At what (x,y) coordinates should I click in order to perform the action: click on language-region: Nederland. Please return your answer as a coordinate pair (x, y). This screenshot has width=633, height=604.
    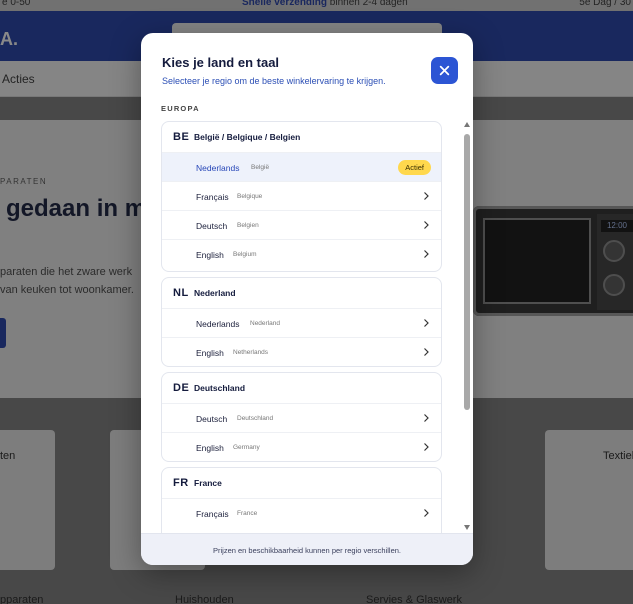
    Looking at the image, I should click on (265, 323).